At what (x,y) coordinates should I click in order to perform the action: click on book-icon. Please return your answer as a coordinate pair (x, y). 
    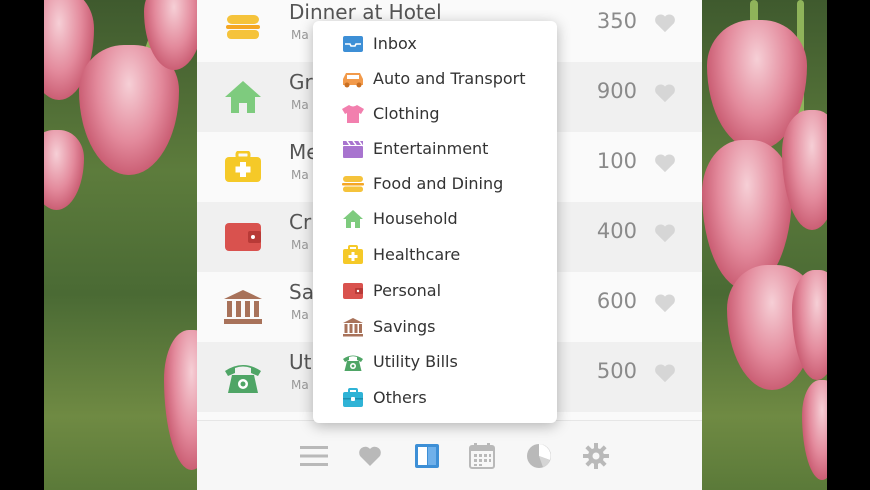
    Looking at the image, I should click on (427, 456).